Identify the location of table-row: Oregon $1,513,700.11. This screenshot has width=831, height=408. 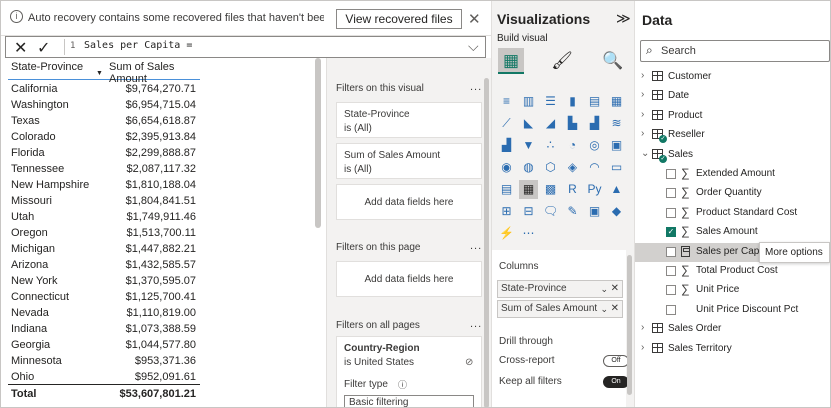
(104, 232).